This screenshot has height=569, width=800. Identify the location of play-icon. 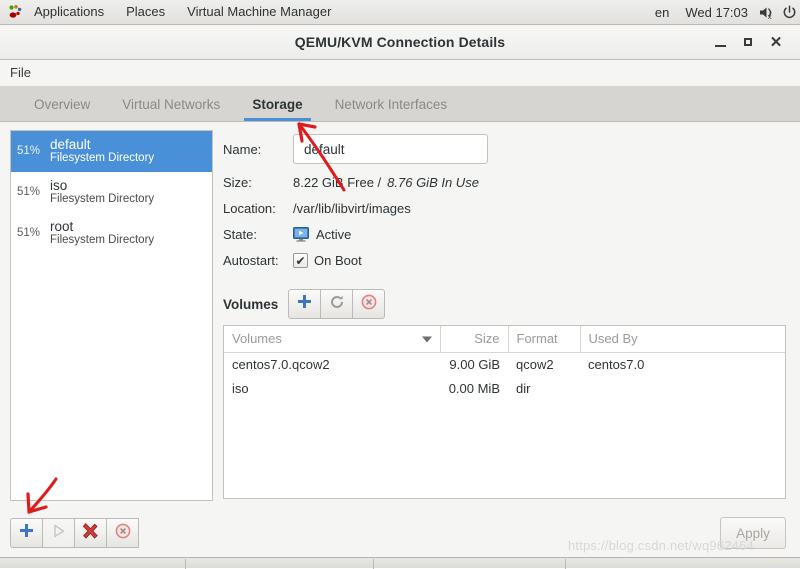
(59, 533).